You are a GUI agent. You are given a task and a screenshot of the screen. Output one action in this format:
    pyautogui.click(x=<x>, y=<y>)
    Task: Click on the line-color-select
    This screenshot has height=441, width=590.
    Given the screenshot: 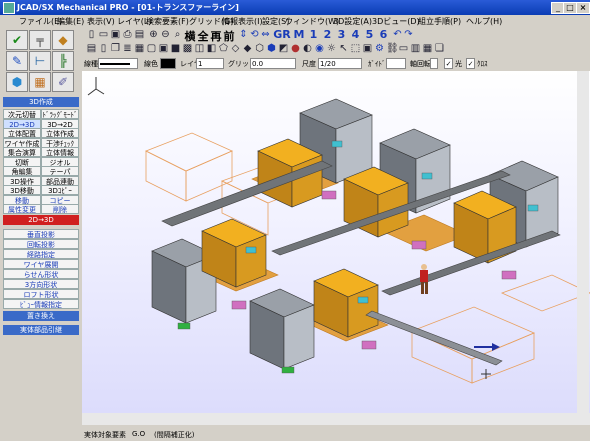 What is the action you would take?
    pyautogui.click(x=168, y=63)
    